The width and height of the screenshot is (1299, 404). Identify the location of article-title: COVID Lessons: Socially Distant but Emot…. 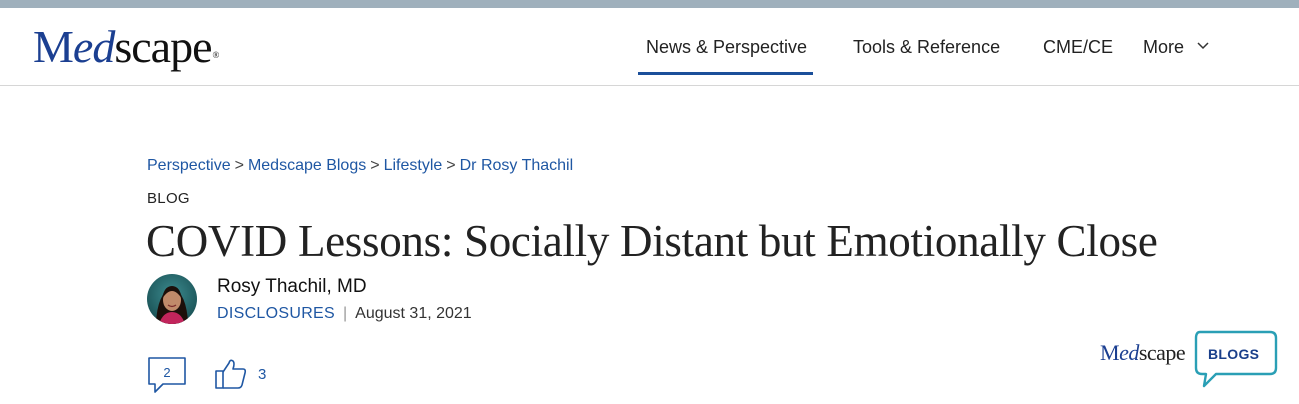
(652, 241).